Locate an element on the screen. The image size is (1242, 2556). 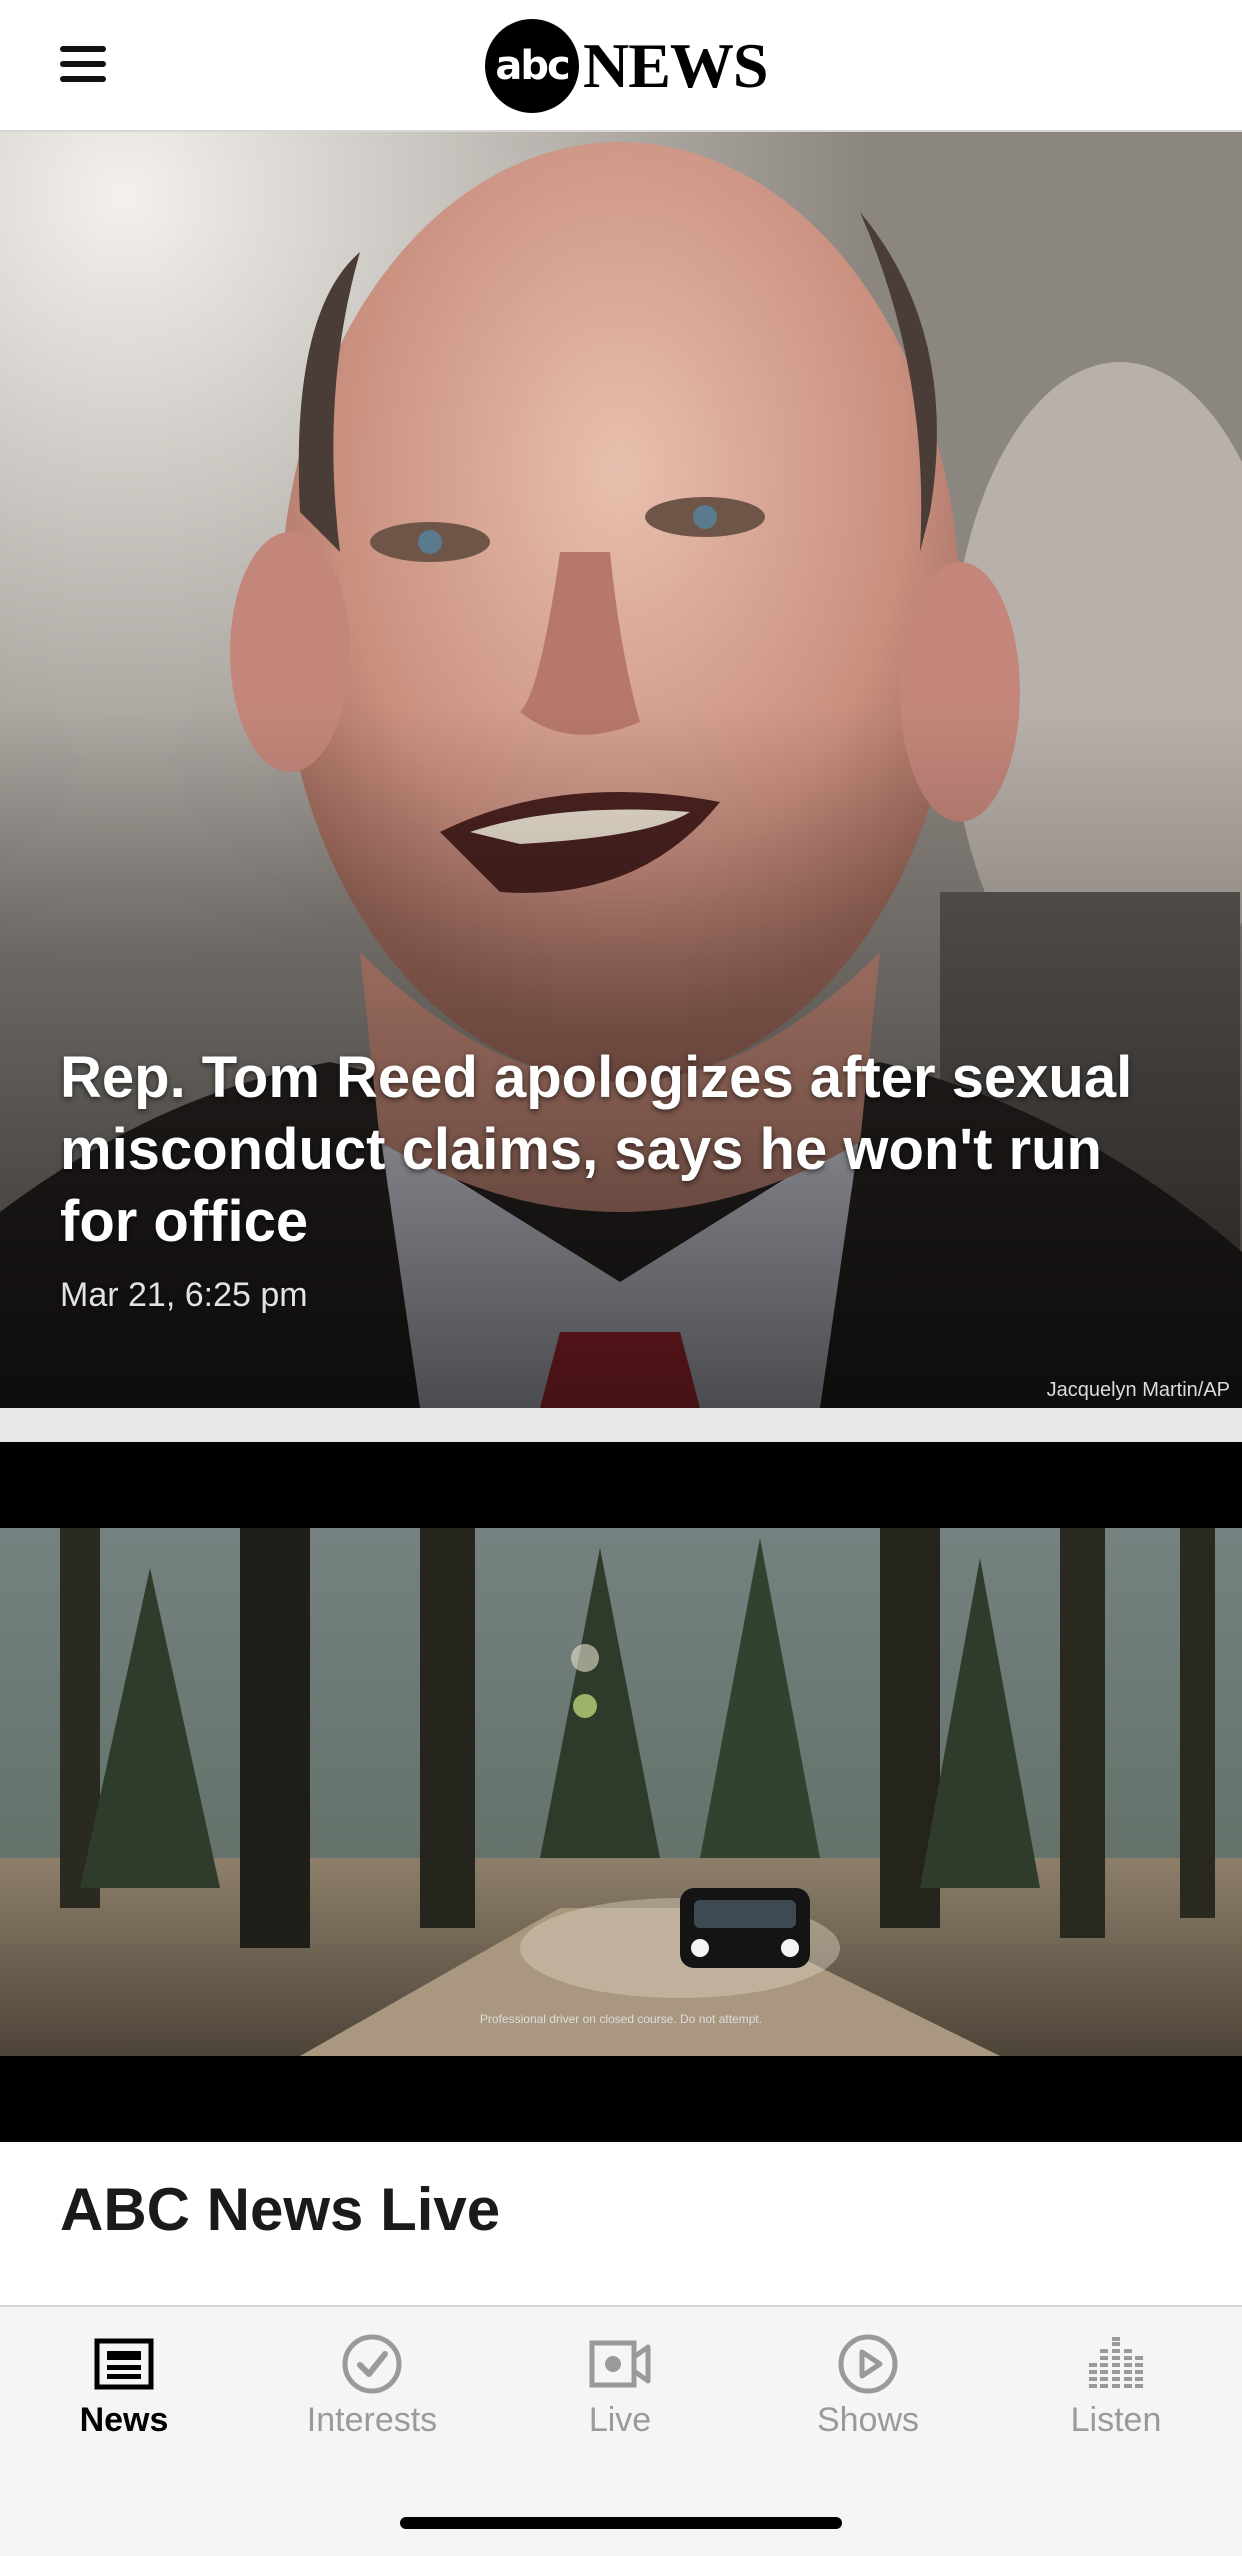
top-nav-bar: abc NEWS is located at coordinates (621, 66).